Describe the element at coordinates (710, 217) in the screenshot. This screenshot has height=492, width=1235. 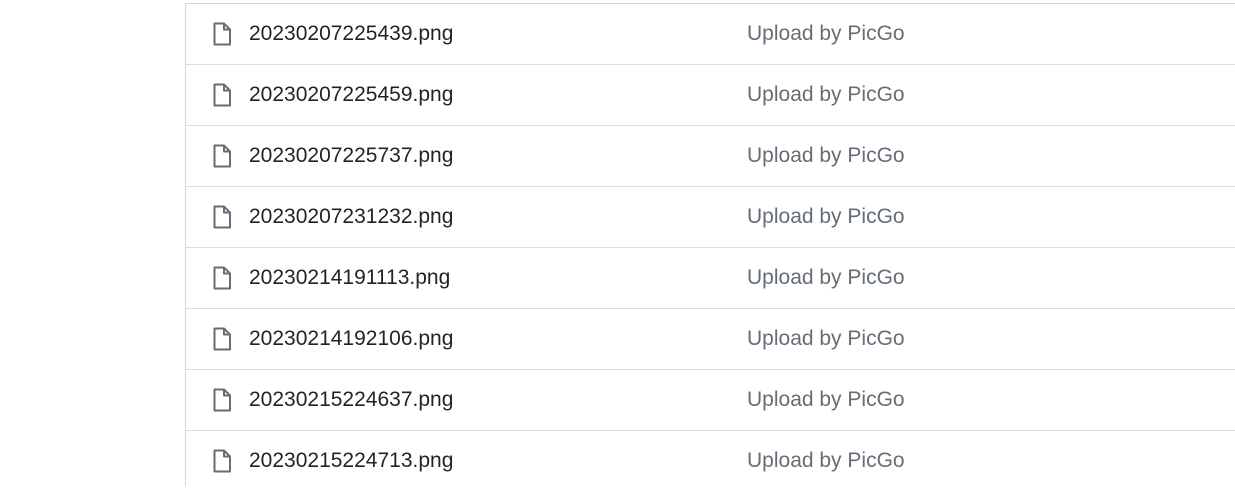
I see `file-row: 20230207231232.png Upload by PicGo` at that location.